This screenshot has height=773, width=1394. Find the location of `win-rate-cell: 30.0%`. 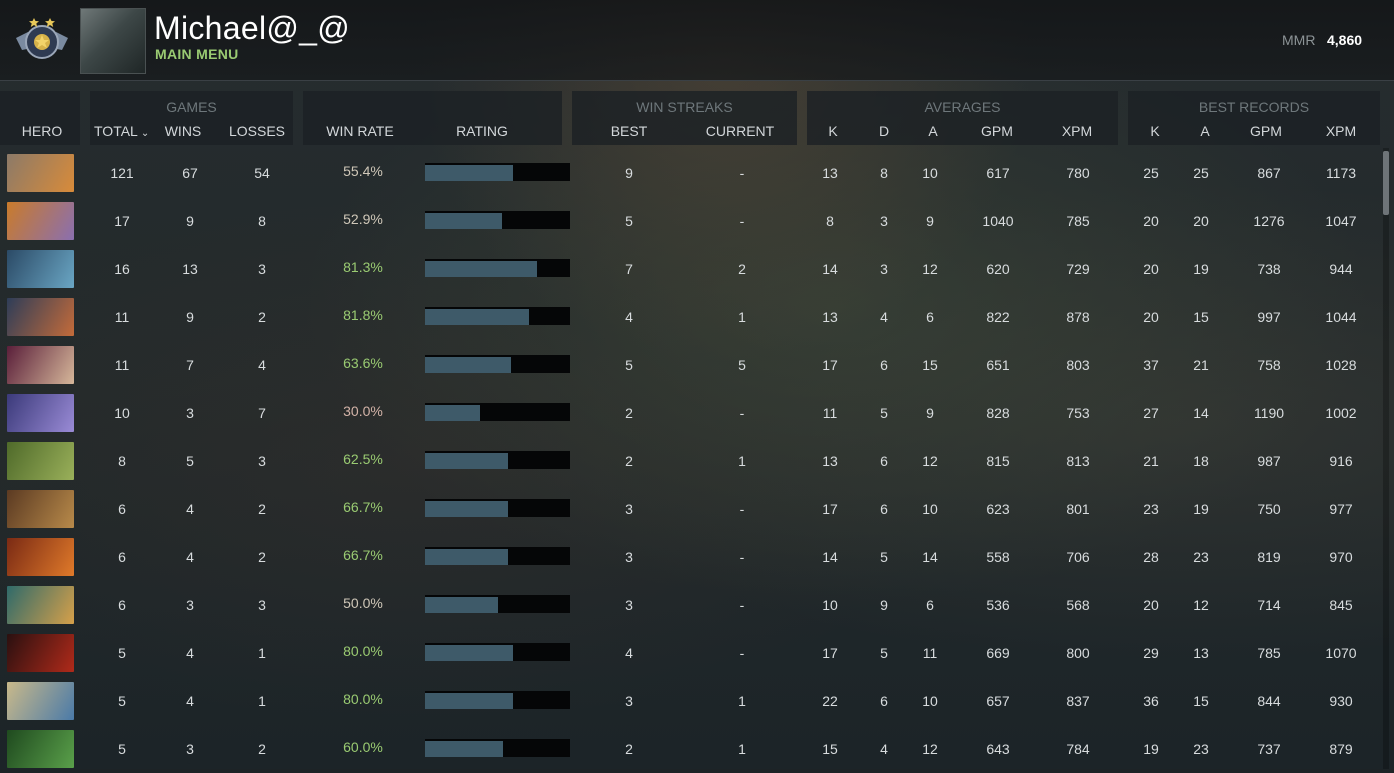

win-rate-cell: 30.0% is located at coordinates (363, 411).